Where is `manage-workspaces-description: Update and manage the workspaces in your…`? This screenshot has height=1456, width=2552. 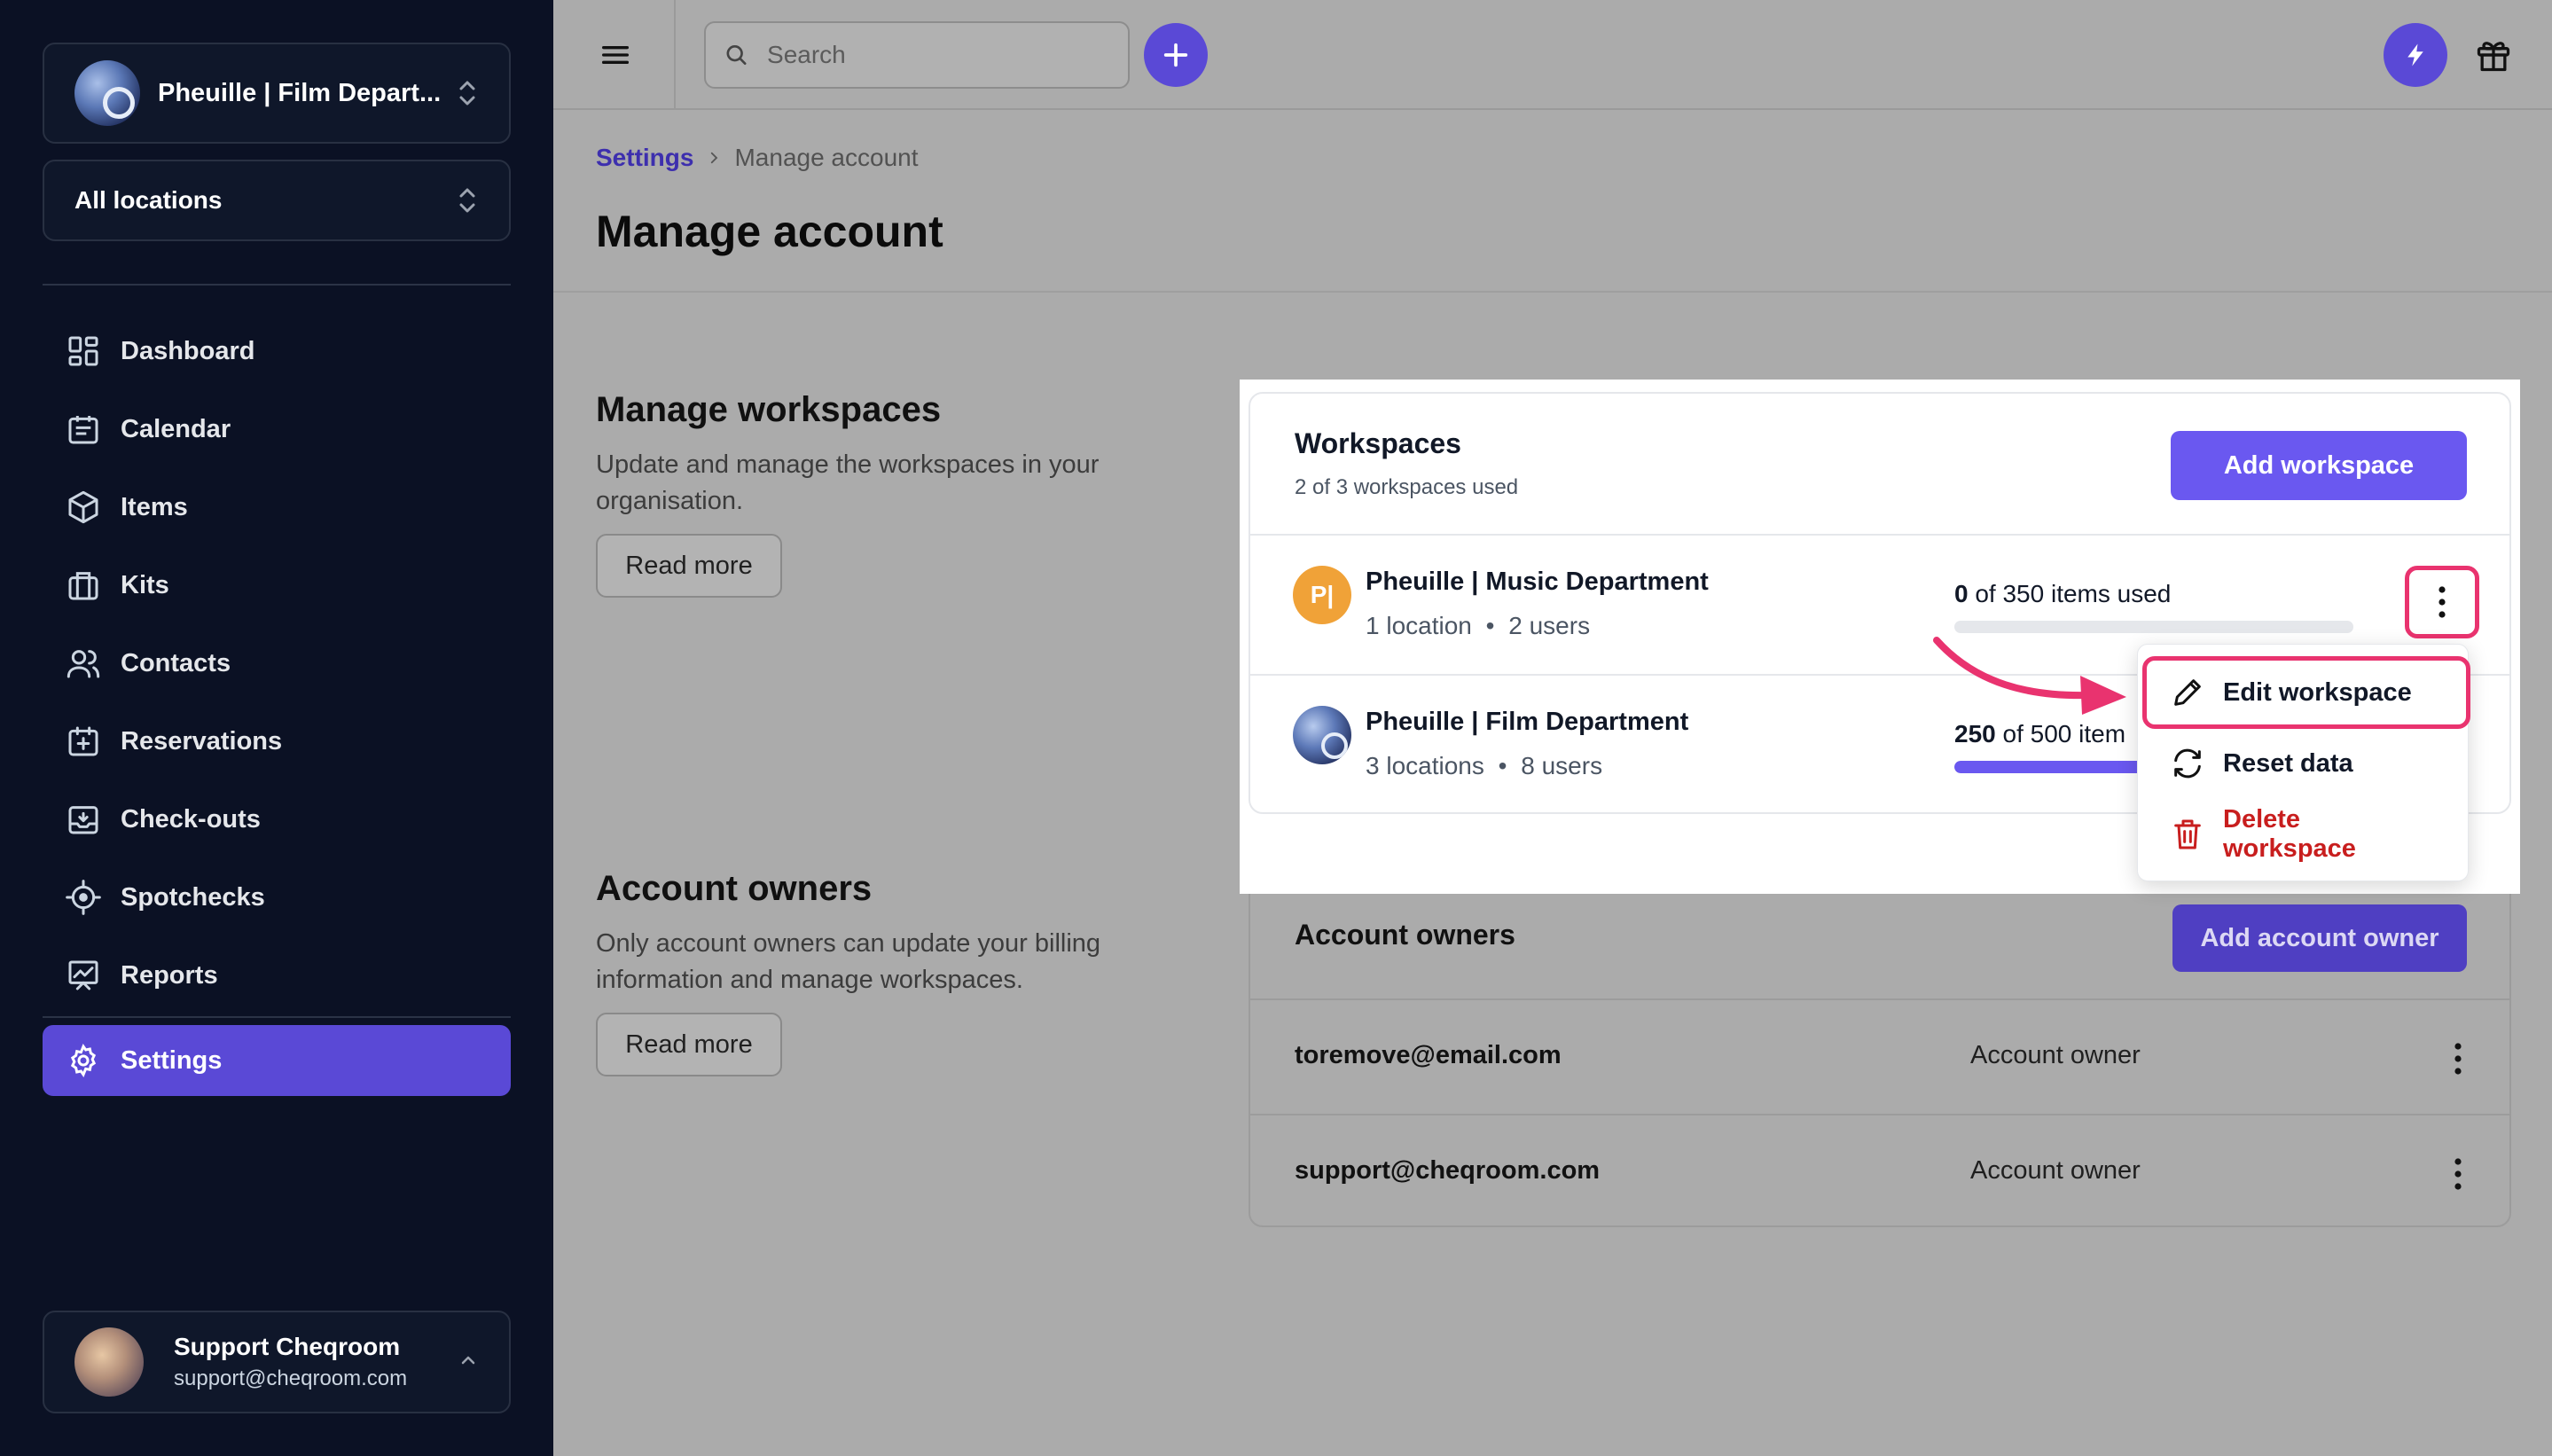
manage-workspaces-description: Update and manage the workspaces in your… is located at coordinates (848, 482).